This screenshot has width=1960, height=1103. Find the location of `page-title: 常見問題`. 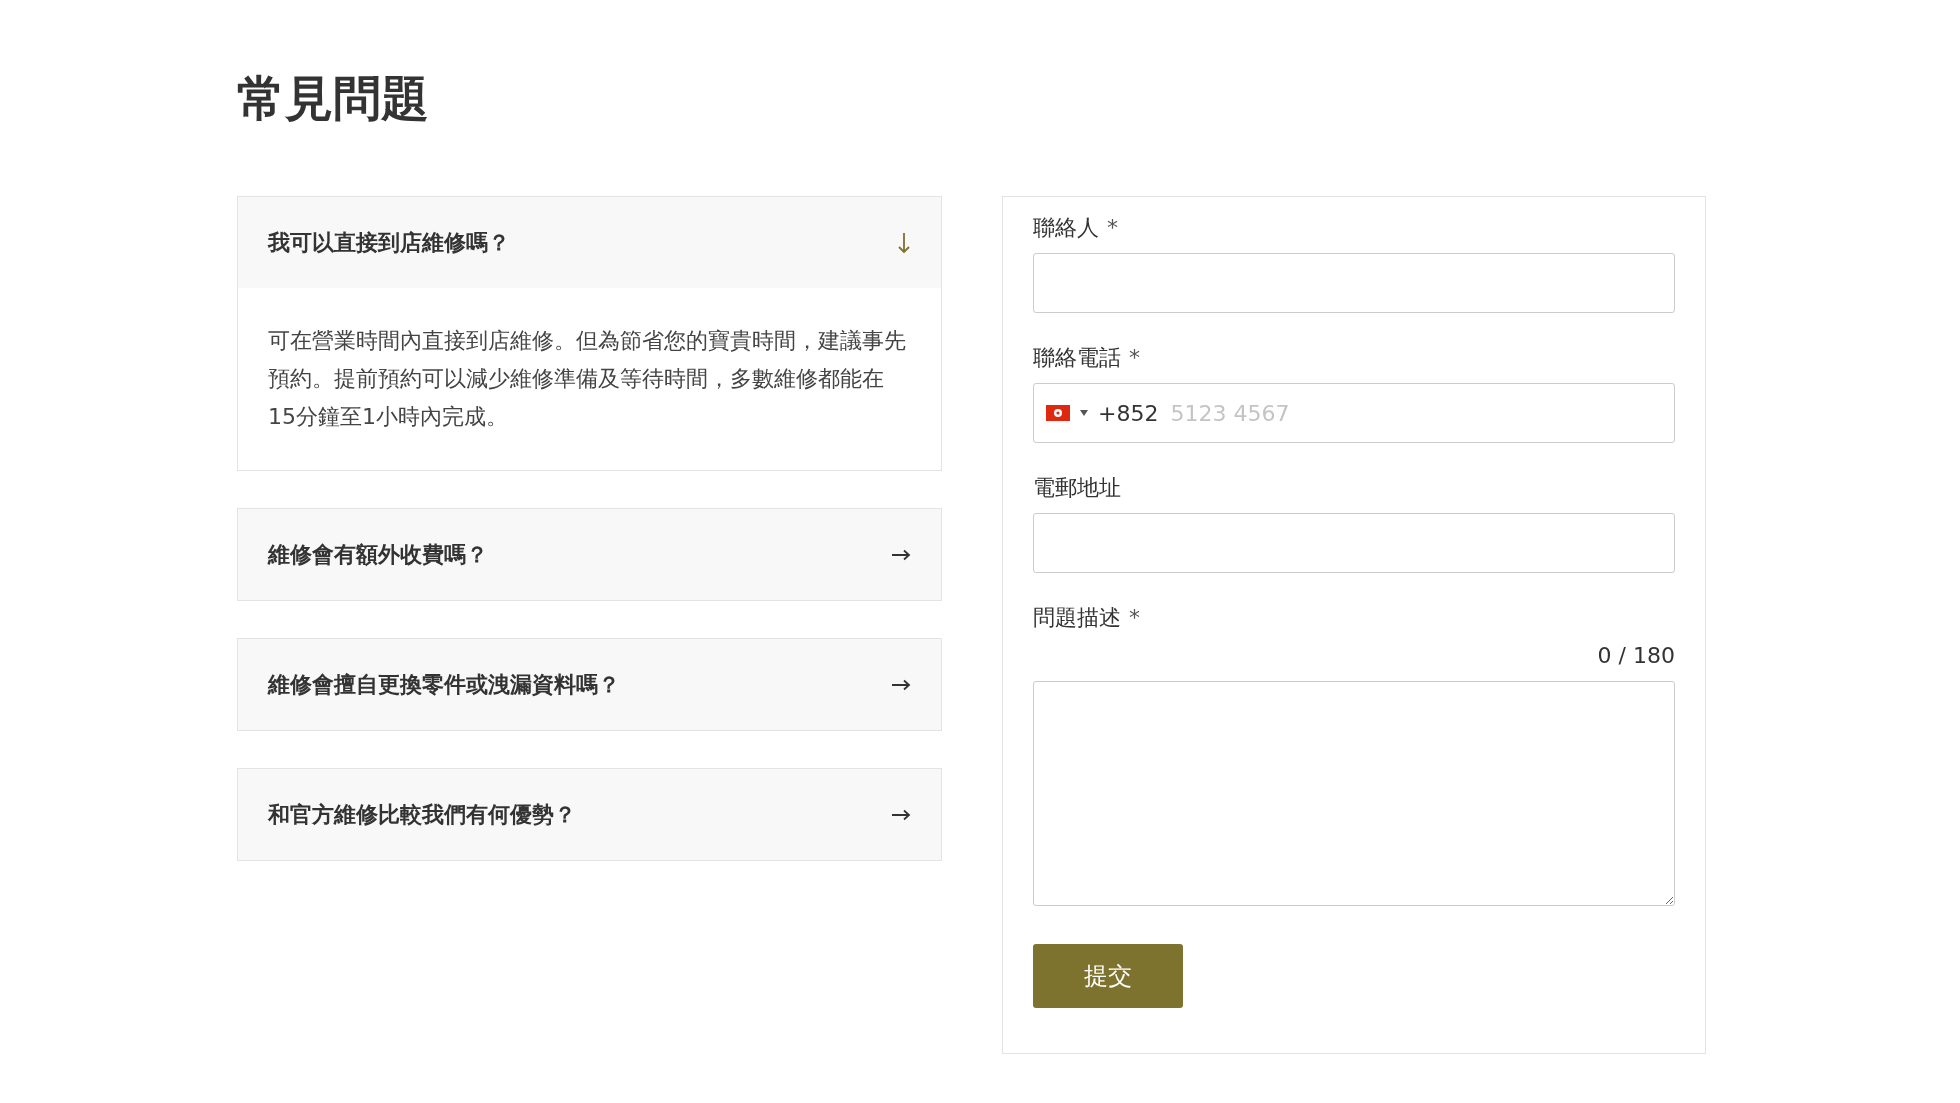

page-title: 常見問題 is located at coordinates (333, 98).